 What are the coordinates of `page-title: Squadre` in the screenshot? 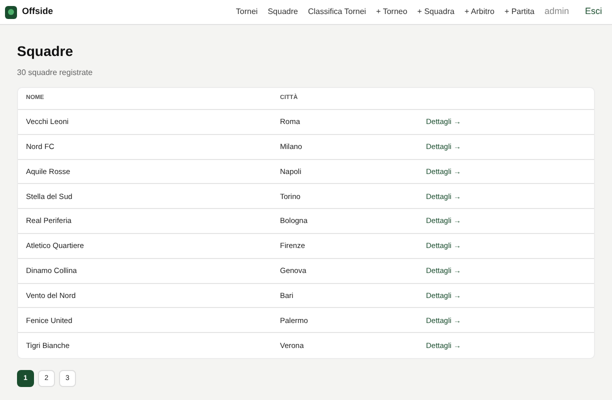 It's located at (45, 51).